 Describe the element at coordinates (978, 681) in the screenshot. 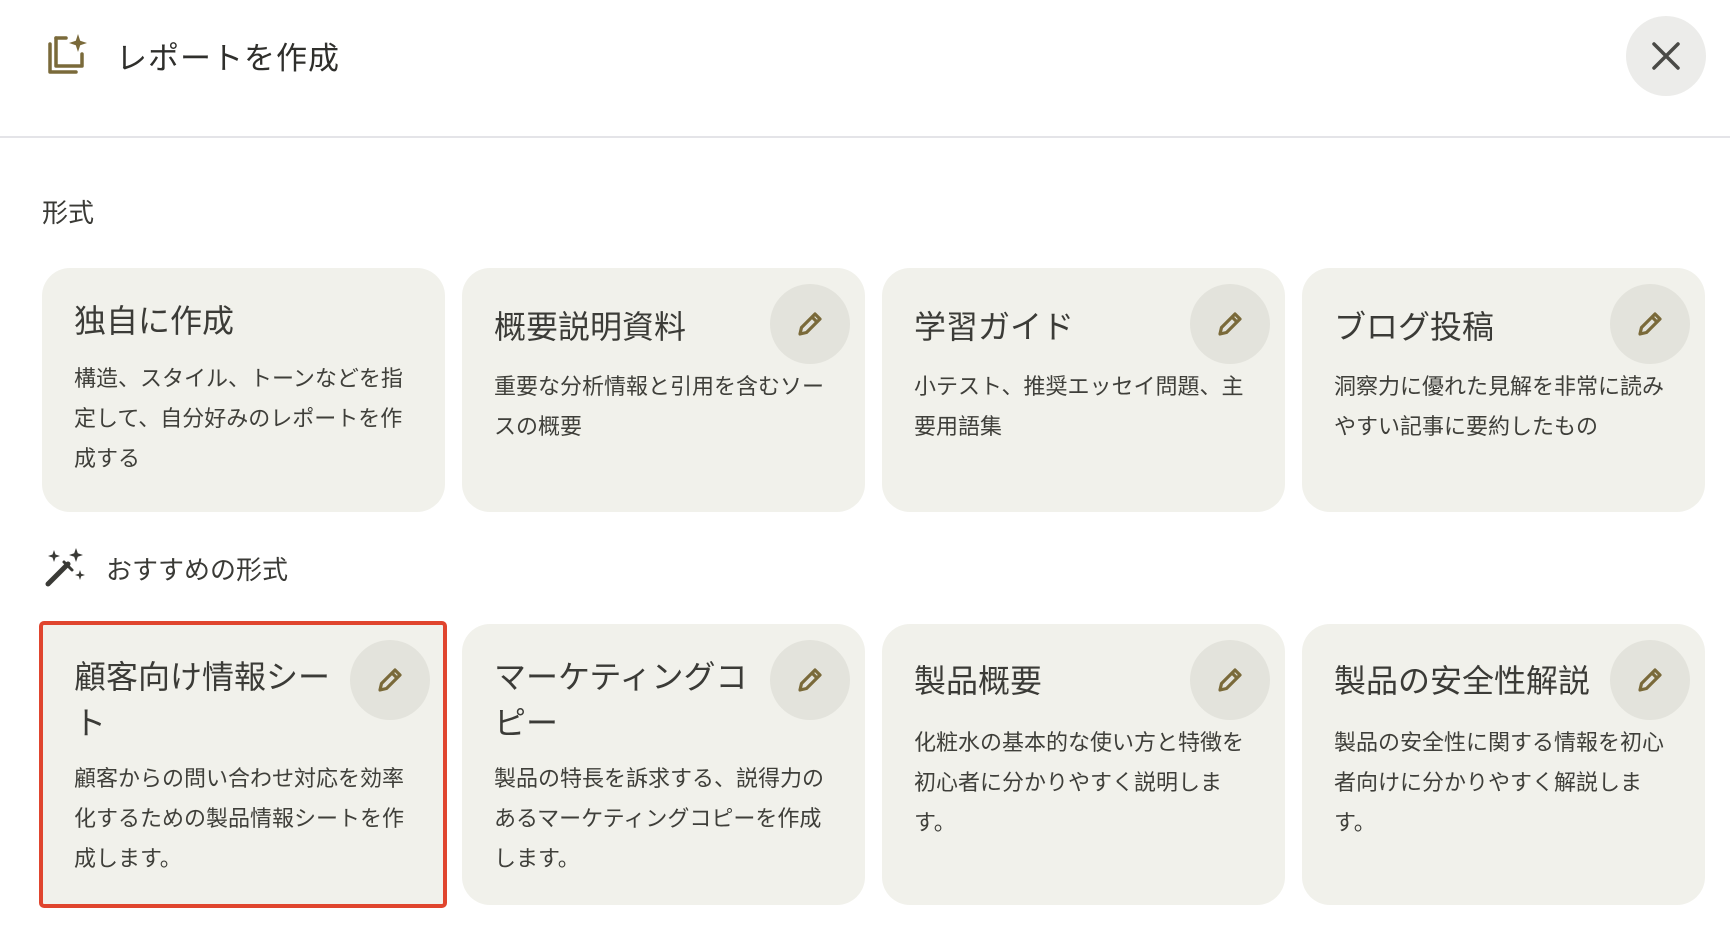

I see `card-title: 製品概要` at that location.